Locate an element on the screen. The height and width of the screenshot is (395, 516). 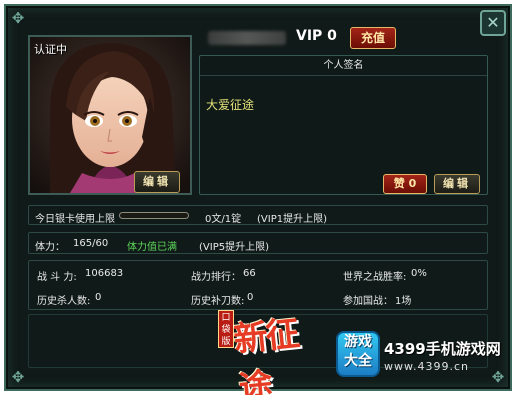
signature-header: 个人签名 is located at coordinates (343, 66).